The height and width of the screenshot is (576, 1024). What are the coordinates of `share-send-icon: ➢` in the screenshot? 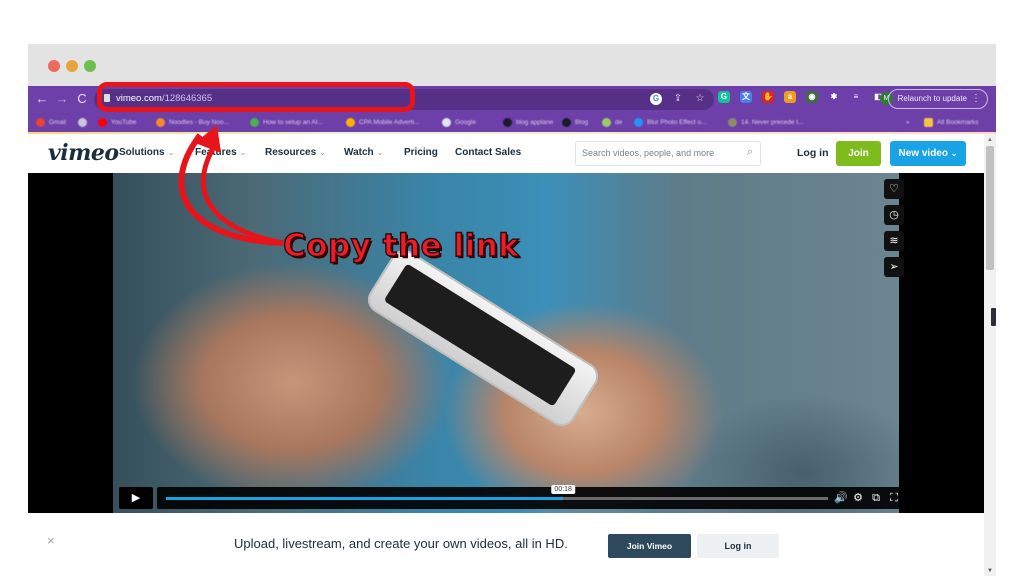 It's located at (894, 267).